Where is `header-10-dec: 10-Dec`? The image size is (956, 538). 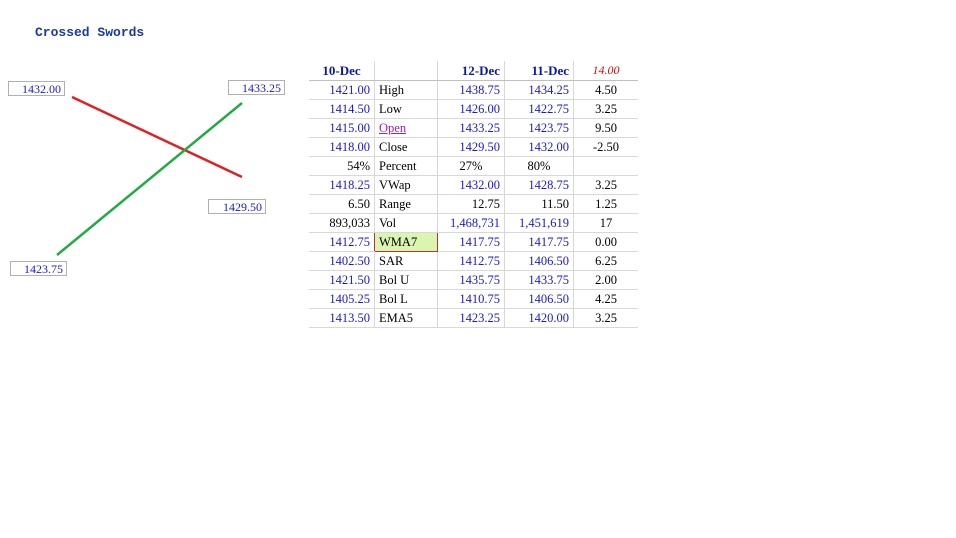
header-10-dec: 10-Dec is located at coordinates (342, 71).